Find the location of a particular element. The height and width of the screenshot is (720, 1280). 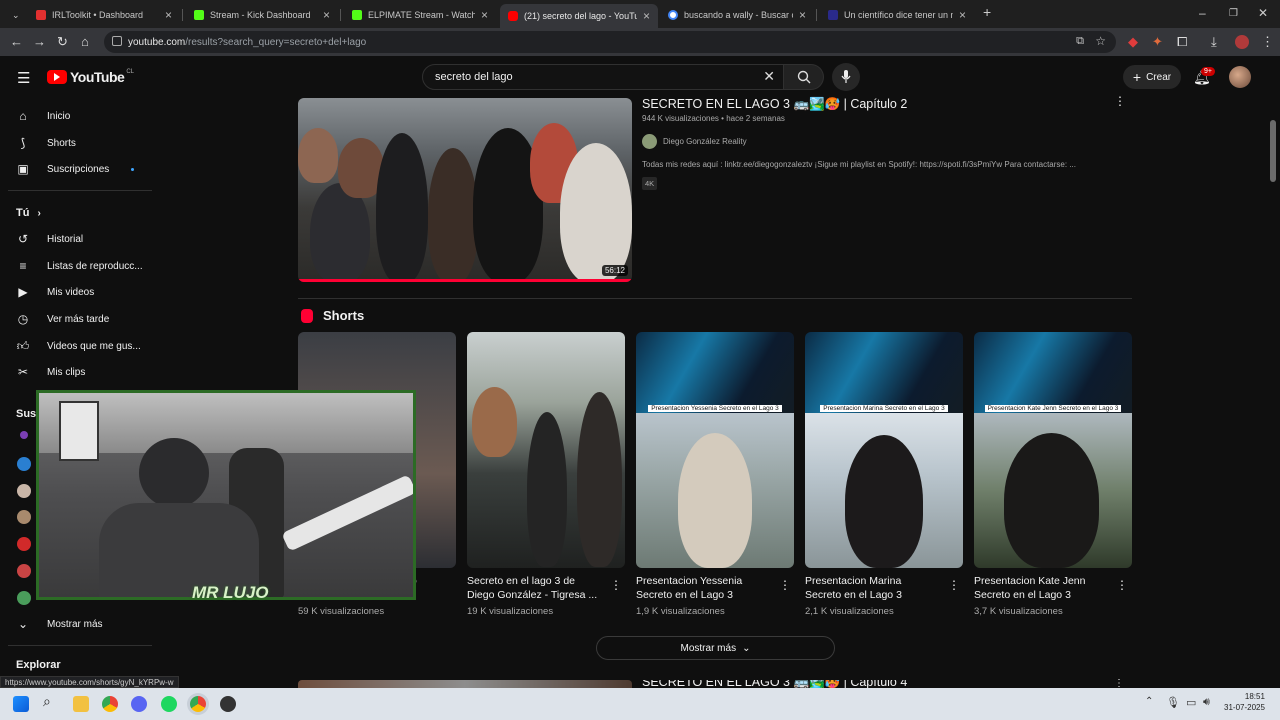

tab-irltoolkit: IRLToolkit • Dashboard × is located at coordinates (104, 15).